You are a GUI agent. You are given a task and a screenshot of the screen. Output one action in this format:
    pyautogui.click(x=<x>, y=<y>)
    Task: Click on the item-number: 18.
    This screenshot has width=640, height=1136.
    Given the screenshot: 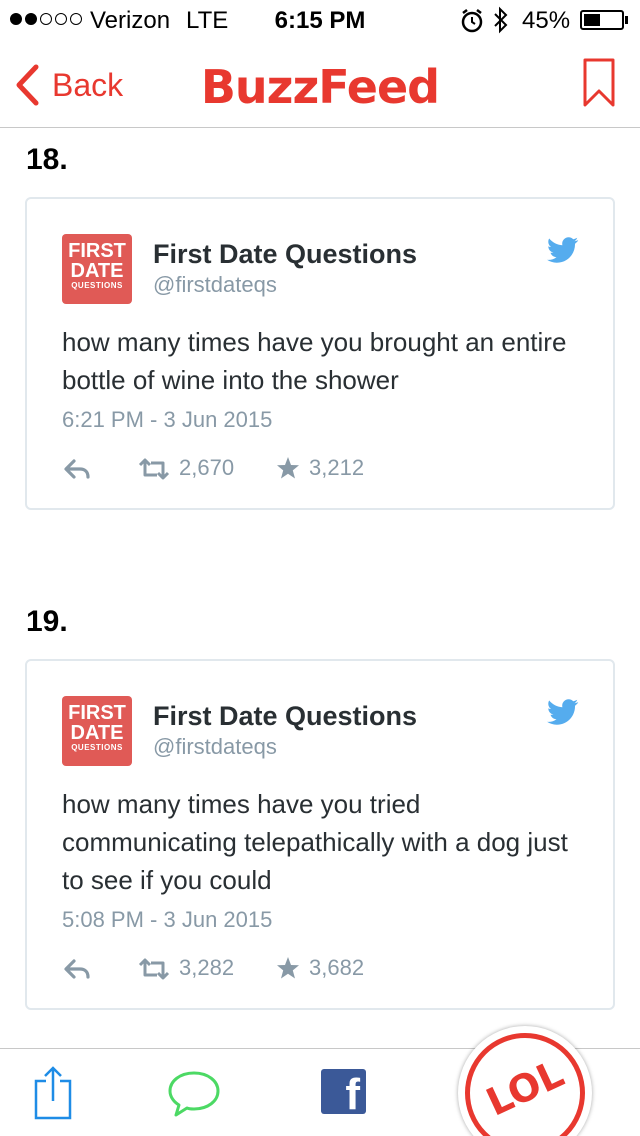 What is the action you would take?
    pyautogui.click(x=47, y=159)
    